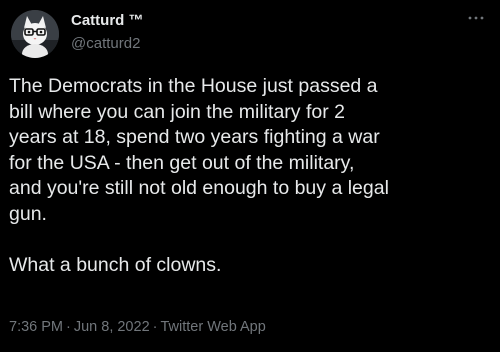 This screenshot has width=500, height=352. What do you see at coordinates (107, 20) in the screenshot?
I see `author-display-name: Catturd ™` at bounding box center [107, 20].